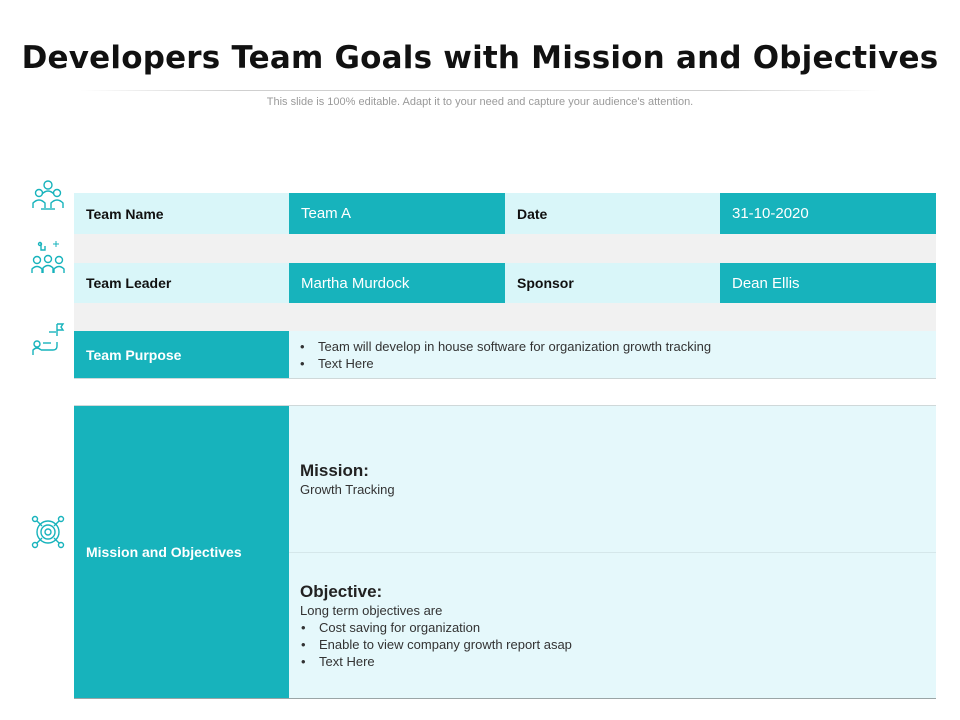 Image resolution: width=960 pixels, height=720 pixels. What do you see at coordinates (48, 257) in the screenshot?
I see `team-leader-icon` at bounding box center [48, 257].